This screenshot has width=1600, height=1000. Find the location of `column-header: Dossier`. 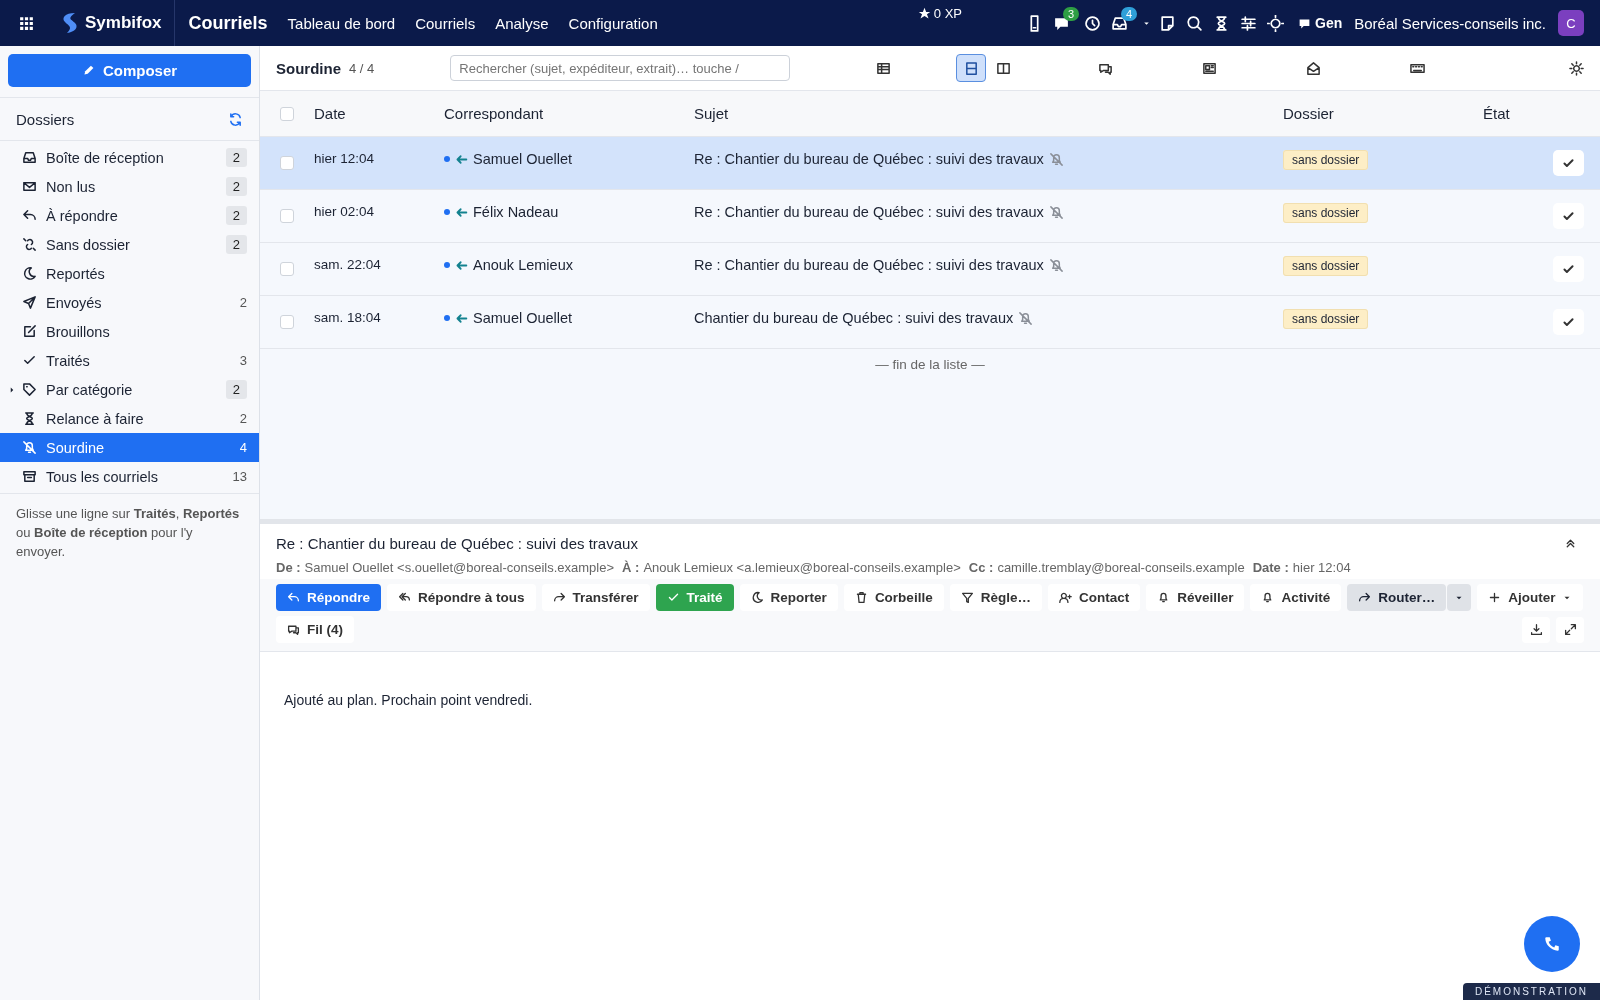

column-header: Dossier is located at coordinates (1383, 113).